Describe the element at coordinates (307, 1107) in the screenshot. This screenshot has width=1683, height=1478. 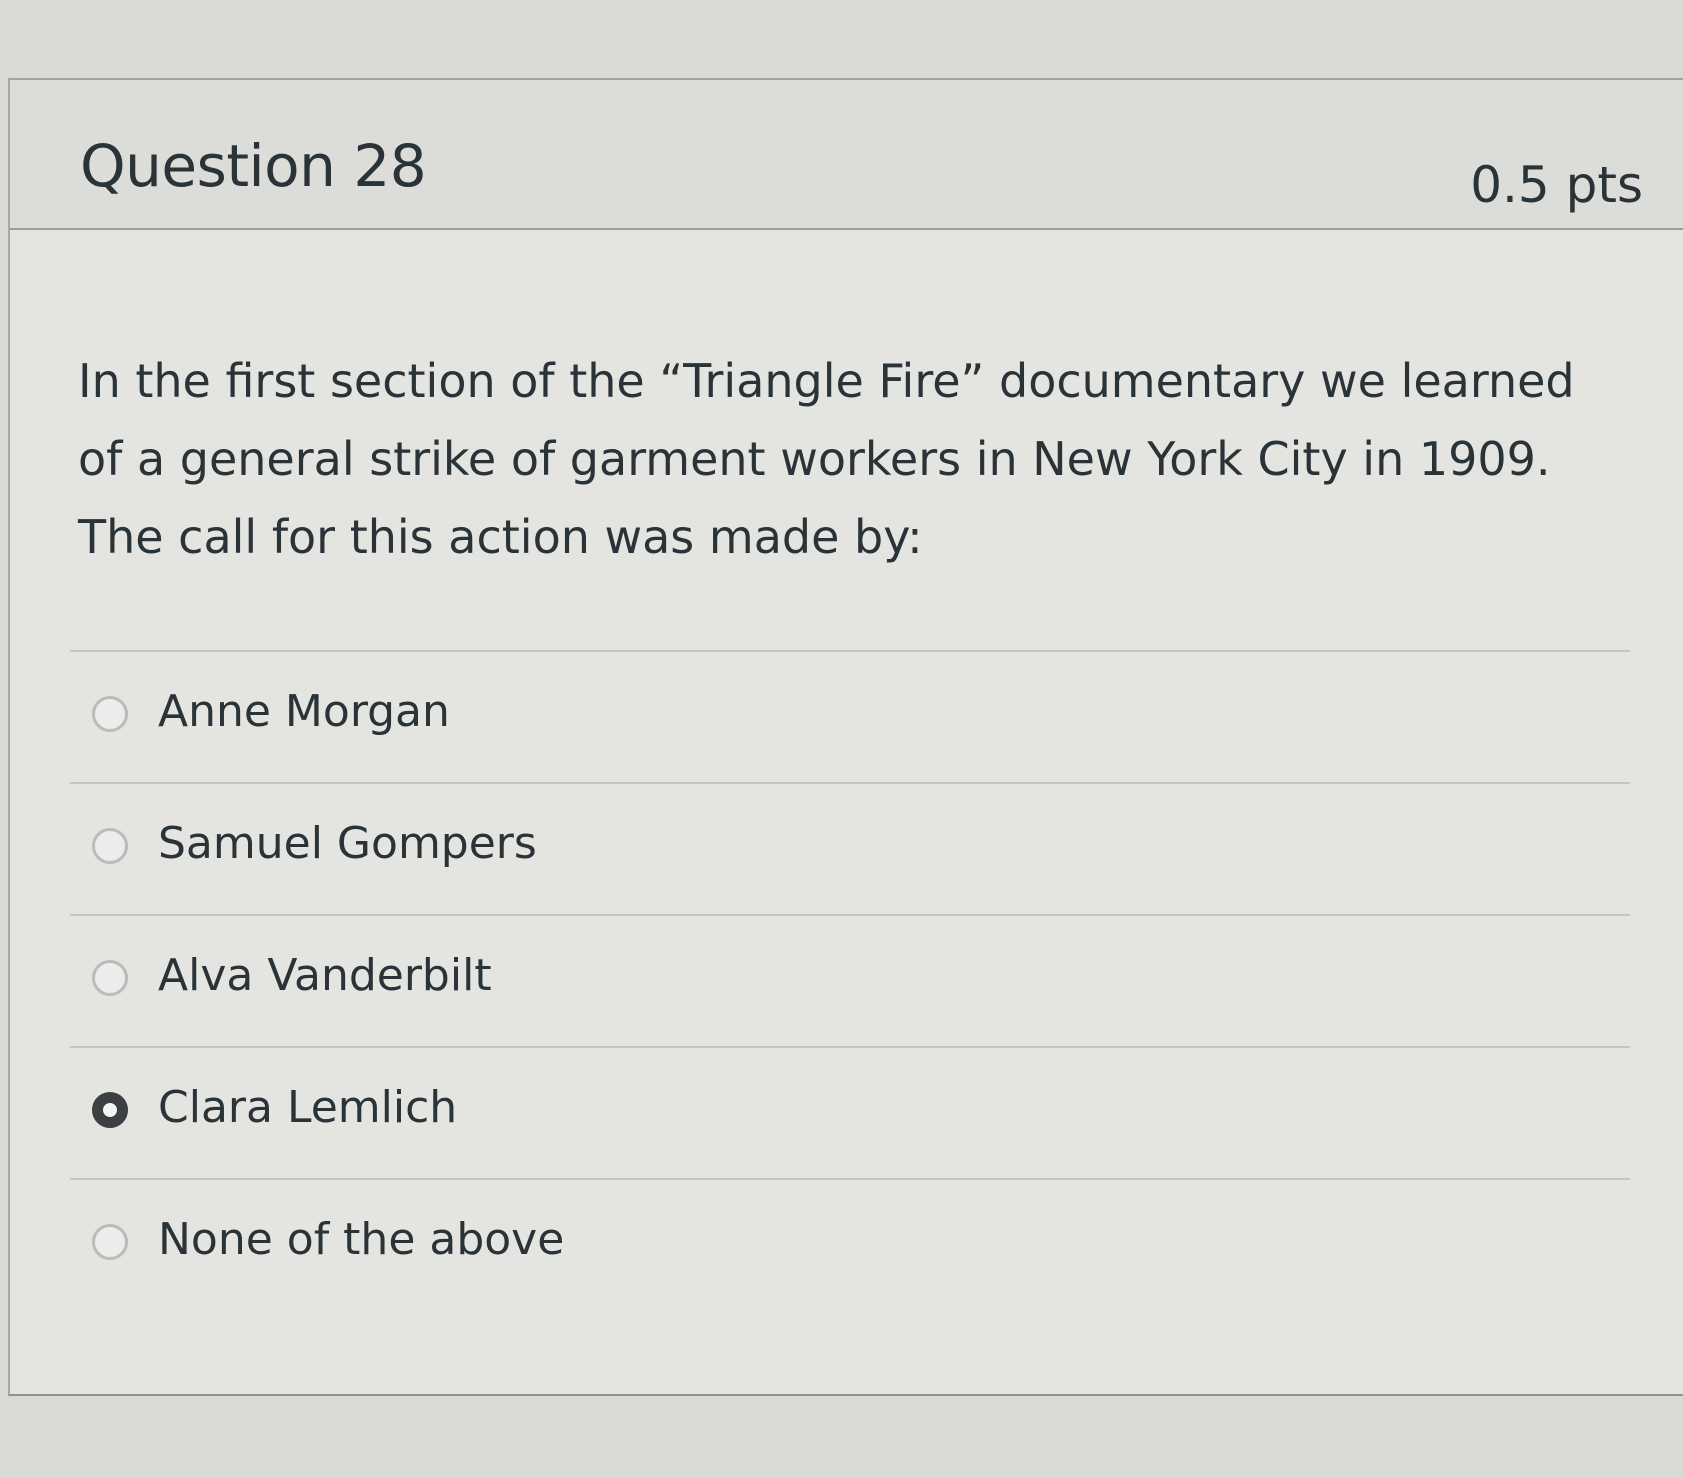
I see `answer-label: Clara Lemlich` at that location.